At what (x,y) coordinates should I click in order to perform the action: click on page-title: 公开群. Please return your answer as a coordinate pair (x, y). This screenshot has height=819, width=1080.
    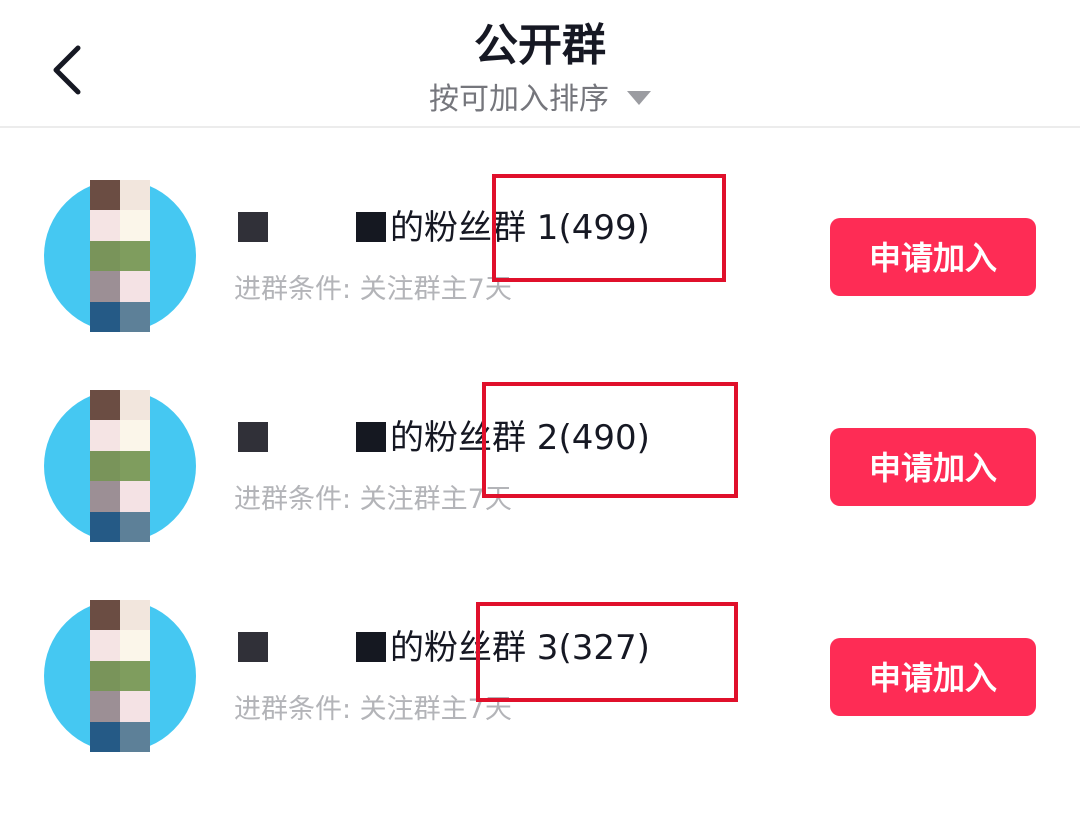
    Looking at the image, I should click on (540, 45).